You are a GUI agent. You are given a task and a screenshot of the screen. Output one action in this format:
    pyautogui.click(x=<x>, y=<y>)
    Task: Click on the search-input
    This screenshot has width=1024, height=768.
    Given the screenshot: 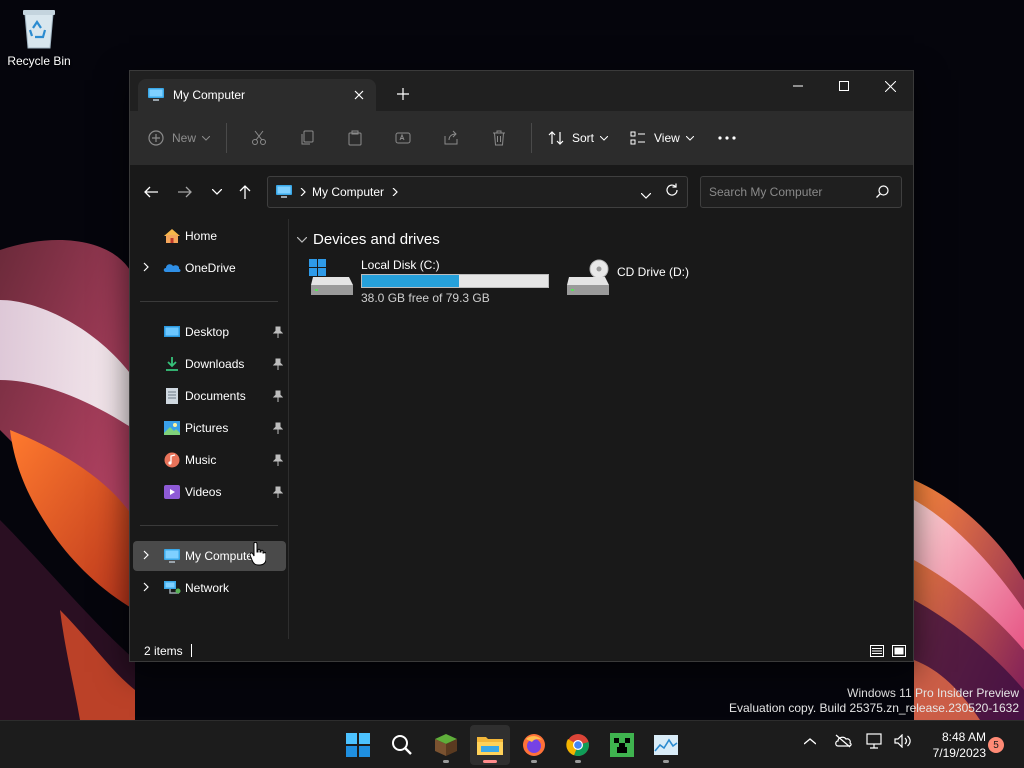 What is the action you would take?
    pyautogui.click(x=789, y=192)
    